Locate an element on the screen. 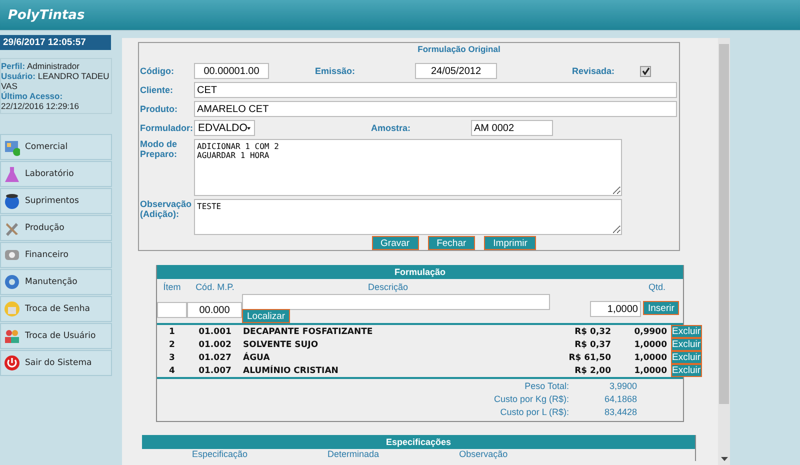  text-area: ADICIONAR 1 COM 2 AGUARDAR 1 HORA is located at coordinates (408, 167).